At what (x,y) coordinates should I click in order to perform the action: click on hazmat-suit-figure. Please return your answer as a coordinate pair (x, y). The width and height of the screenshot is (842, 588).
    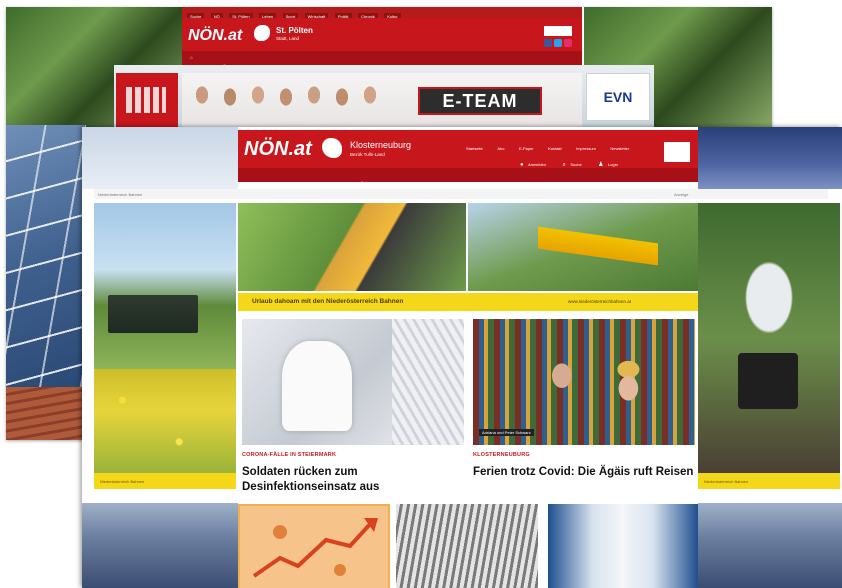
    Looking at the image, I should click on (317, 386).